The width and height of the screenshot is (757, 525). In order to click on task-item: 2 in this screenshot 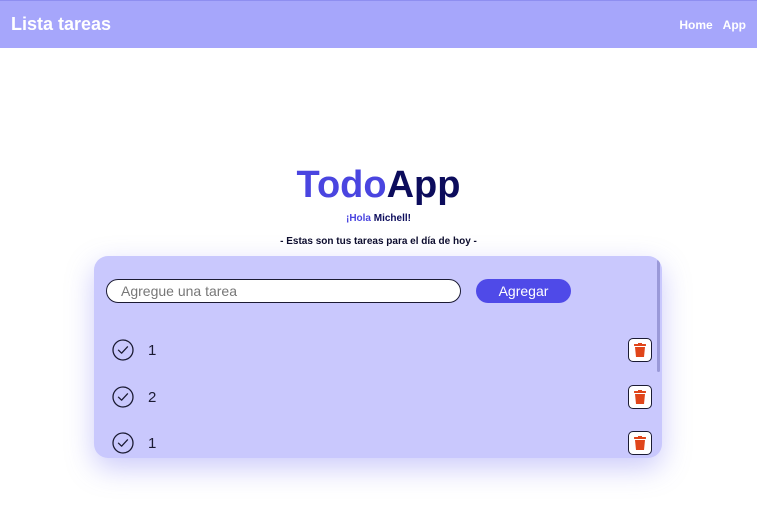, I will do `click(382, 397)`.